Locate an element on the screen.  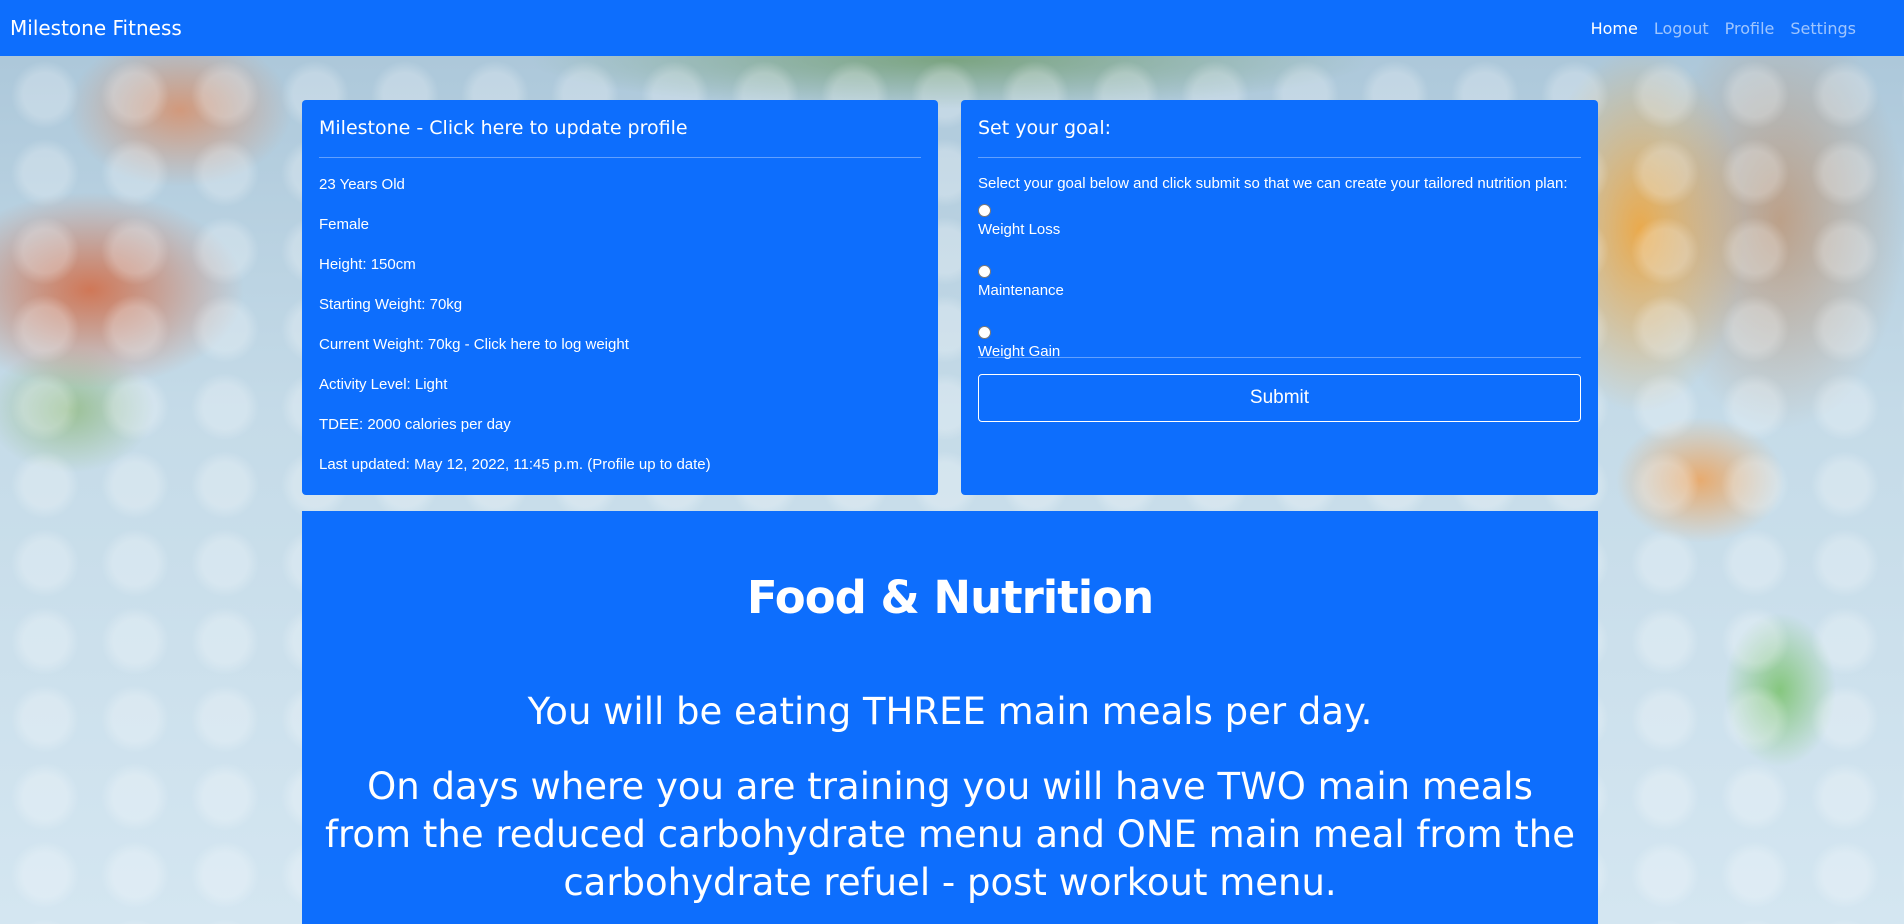
brand-logo: Milestone Fitness is located at coordinates (96, 28).